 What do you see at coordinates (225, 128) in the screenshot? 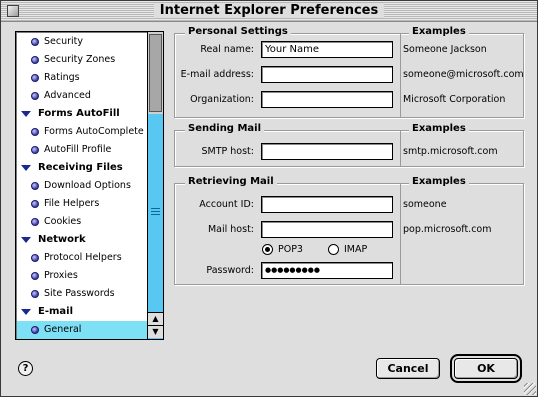
I see `sending-mail-title: Sending Mail` at bounding box center [225, 128].